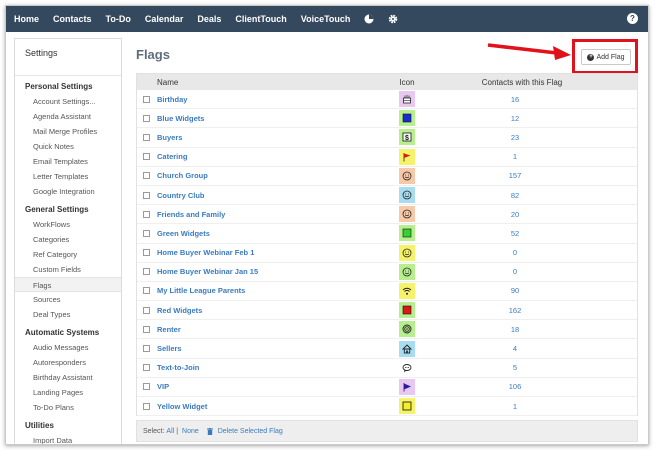 This screenshot has width=656, height=450. I want to click on flag-name-link: Friends and Family, so click(275, 214).